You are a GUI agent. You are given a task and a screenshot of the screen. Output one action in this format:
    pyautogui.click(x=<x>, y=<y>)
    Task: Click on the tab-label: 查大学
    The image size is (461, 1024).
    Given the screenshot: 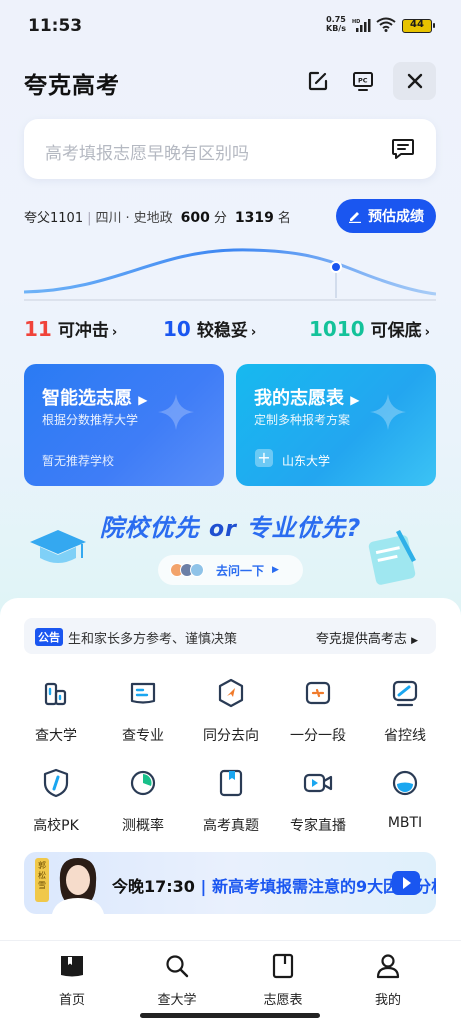 What is the action you would take?
    pyautogui.click(x=177, y=1000)
    